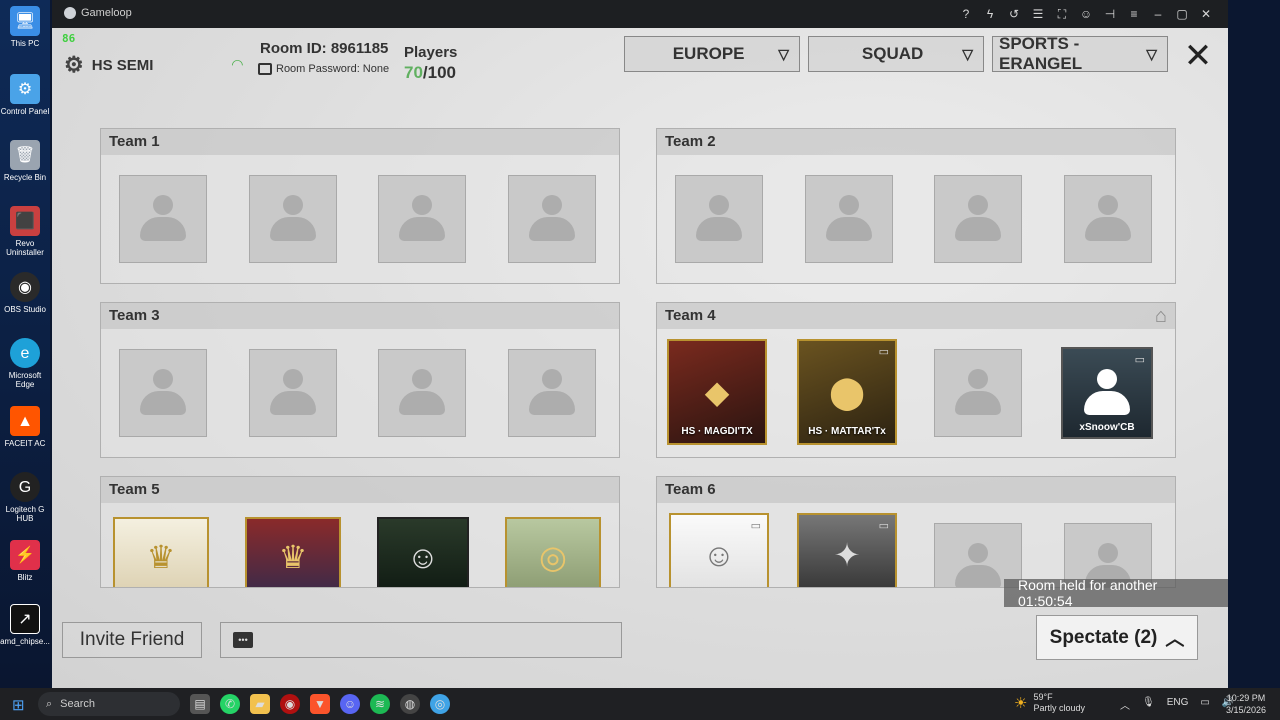 The height and width of the screenshot is (720, 1280). What do you see at coordinates (25, 161) in the screenshot?
I see `desktop-icon-recycle-bin: 🗑 Recycle Bin` at bounding box center [25, 161].